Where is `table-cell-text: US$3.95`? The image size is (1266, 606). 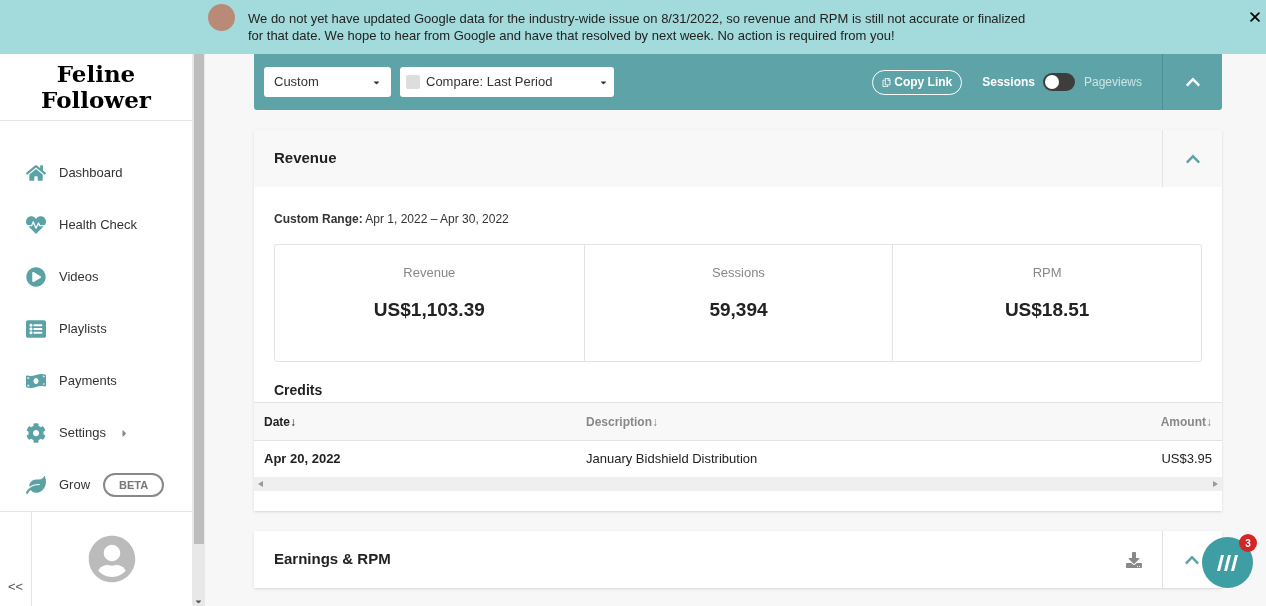 table-cell-text: US$3.95 is located at coordinates (1186, 459).